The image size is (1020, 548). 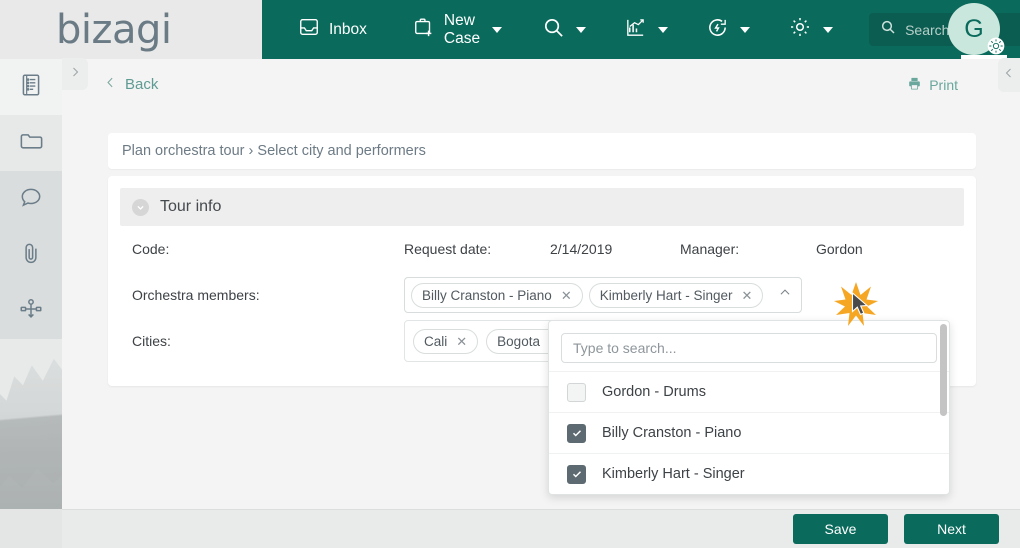 I want to click on form-list-icon, so click(x=31, y=87).